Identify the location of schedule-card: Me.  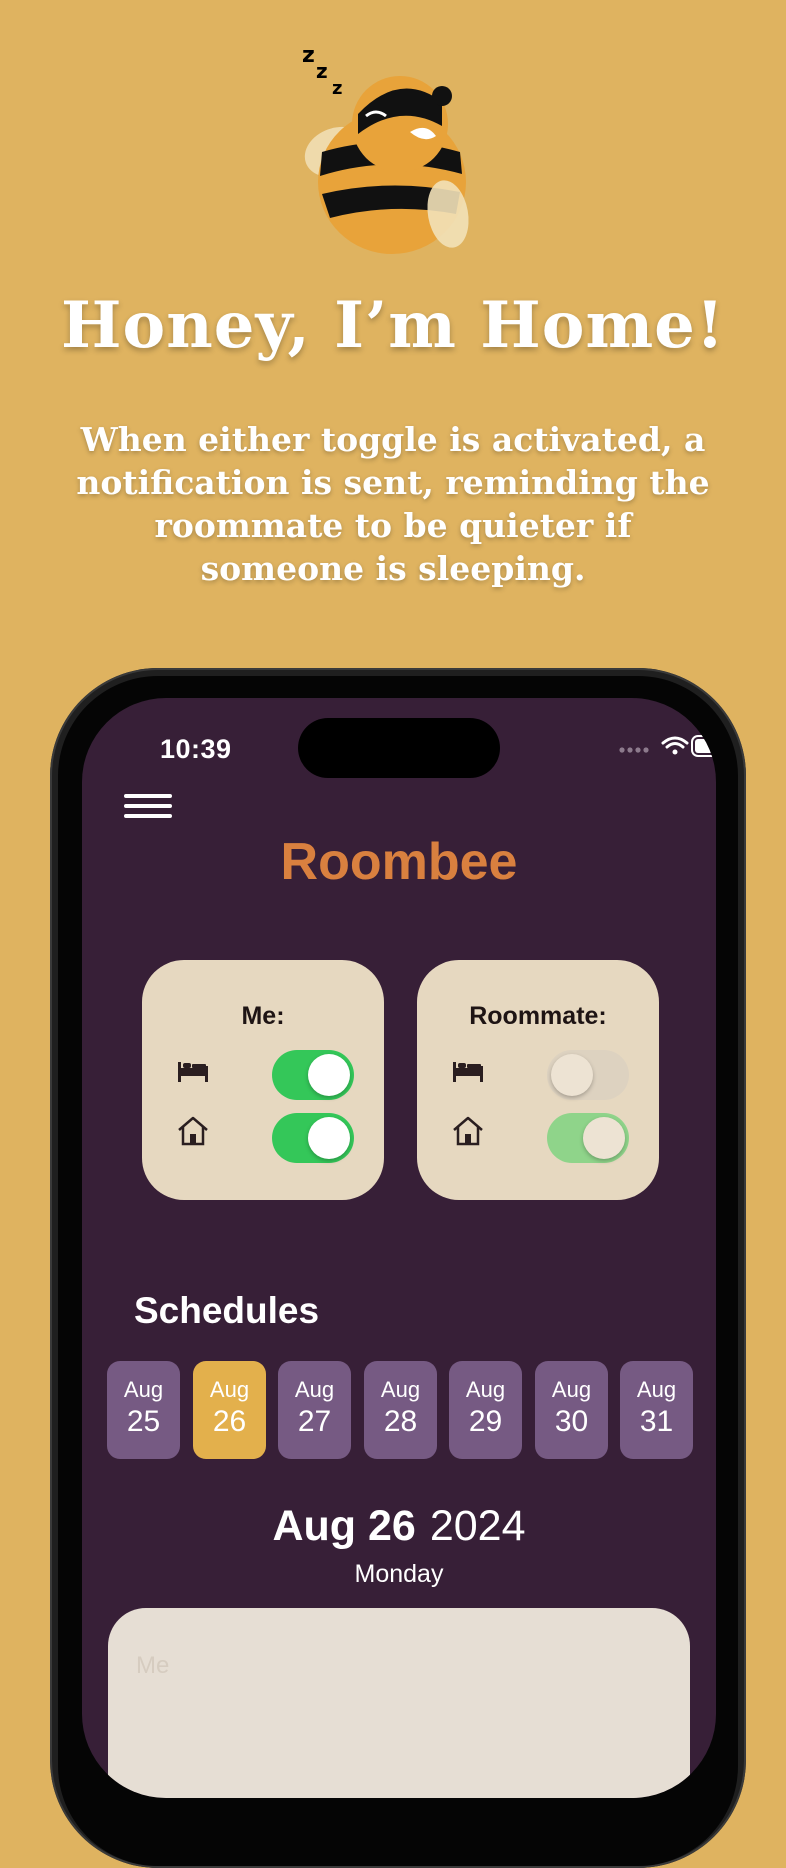
(399, 1703).